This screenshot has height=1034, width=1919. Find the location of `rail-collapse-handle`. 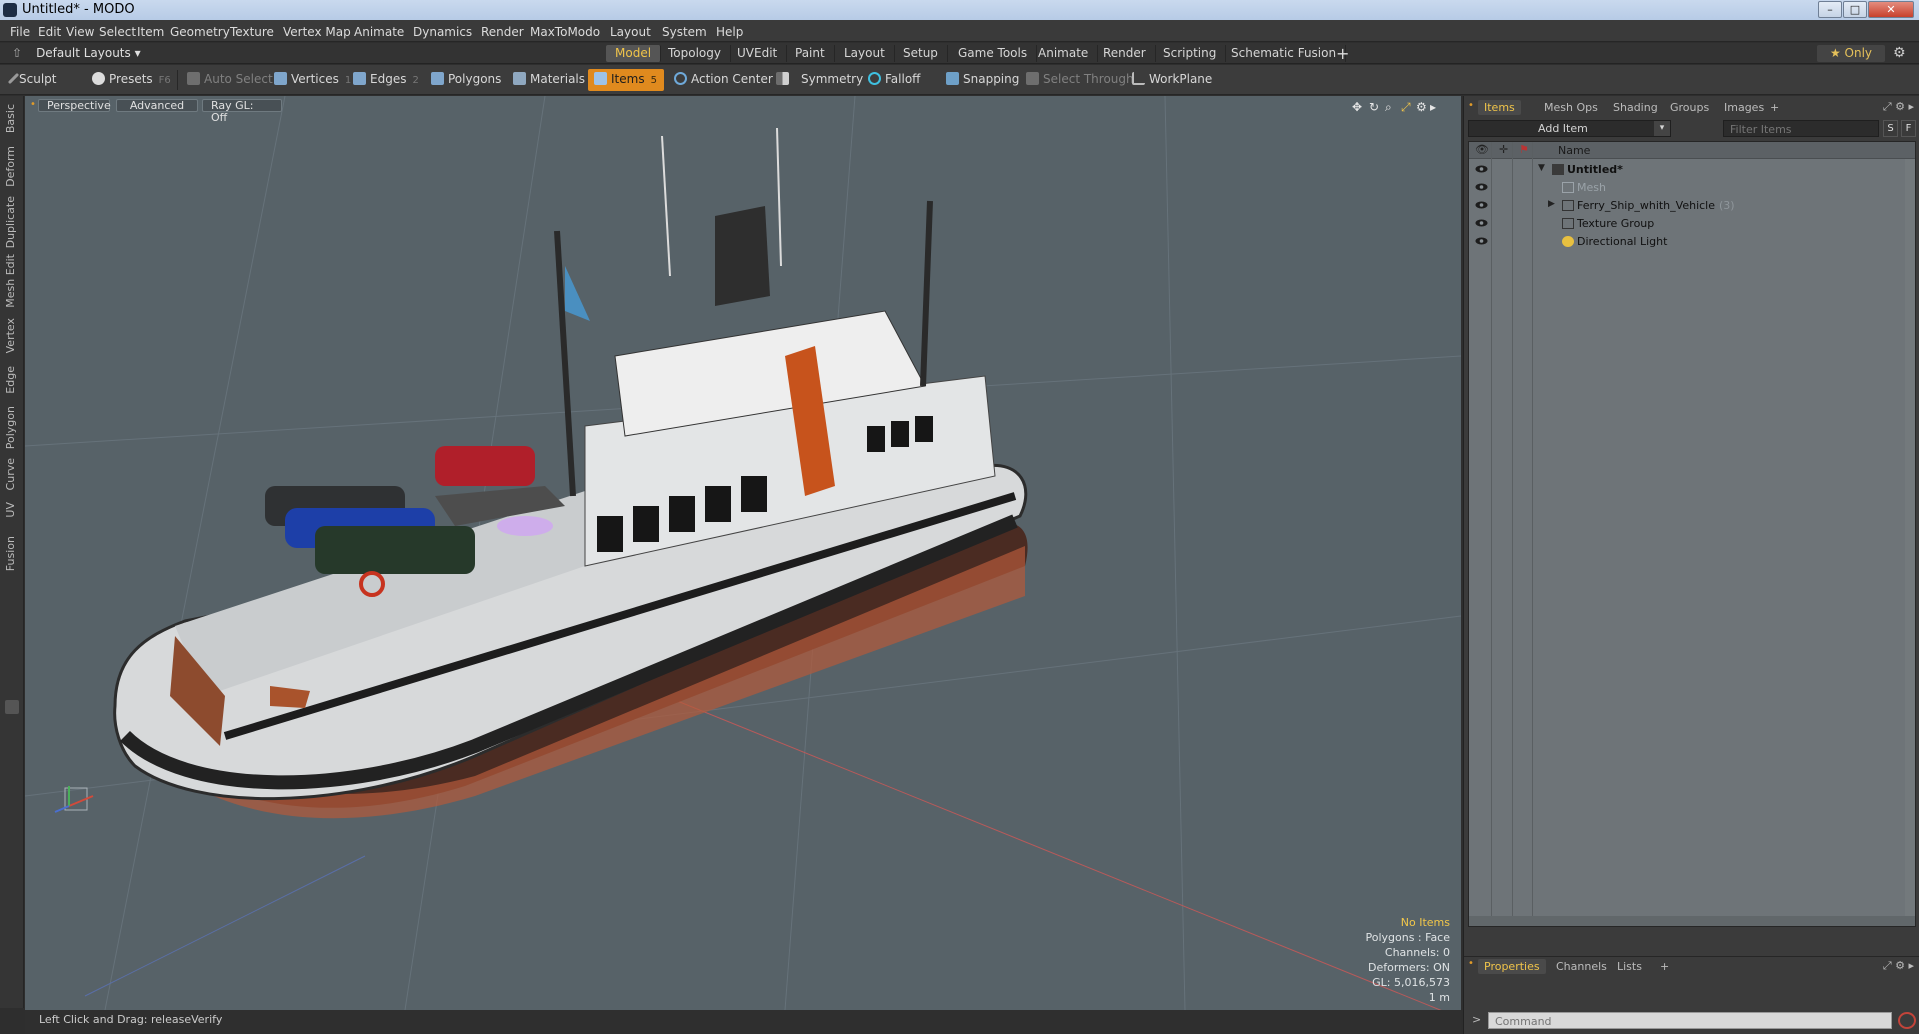

rail-collapse-handle is located at coordinates (12, 707).